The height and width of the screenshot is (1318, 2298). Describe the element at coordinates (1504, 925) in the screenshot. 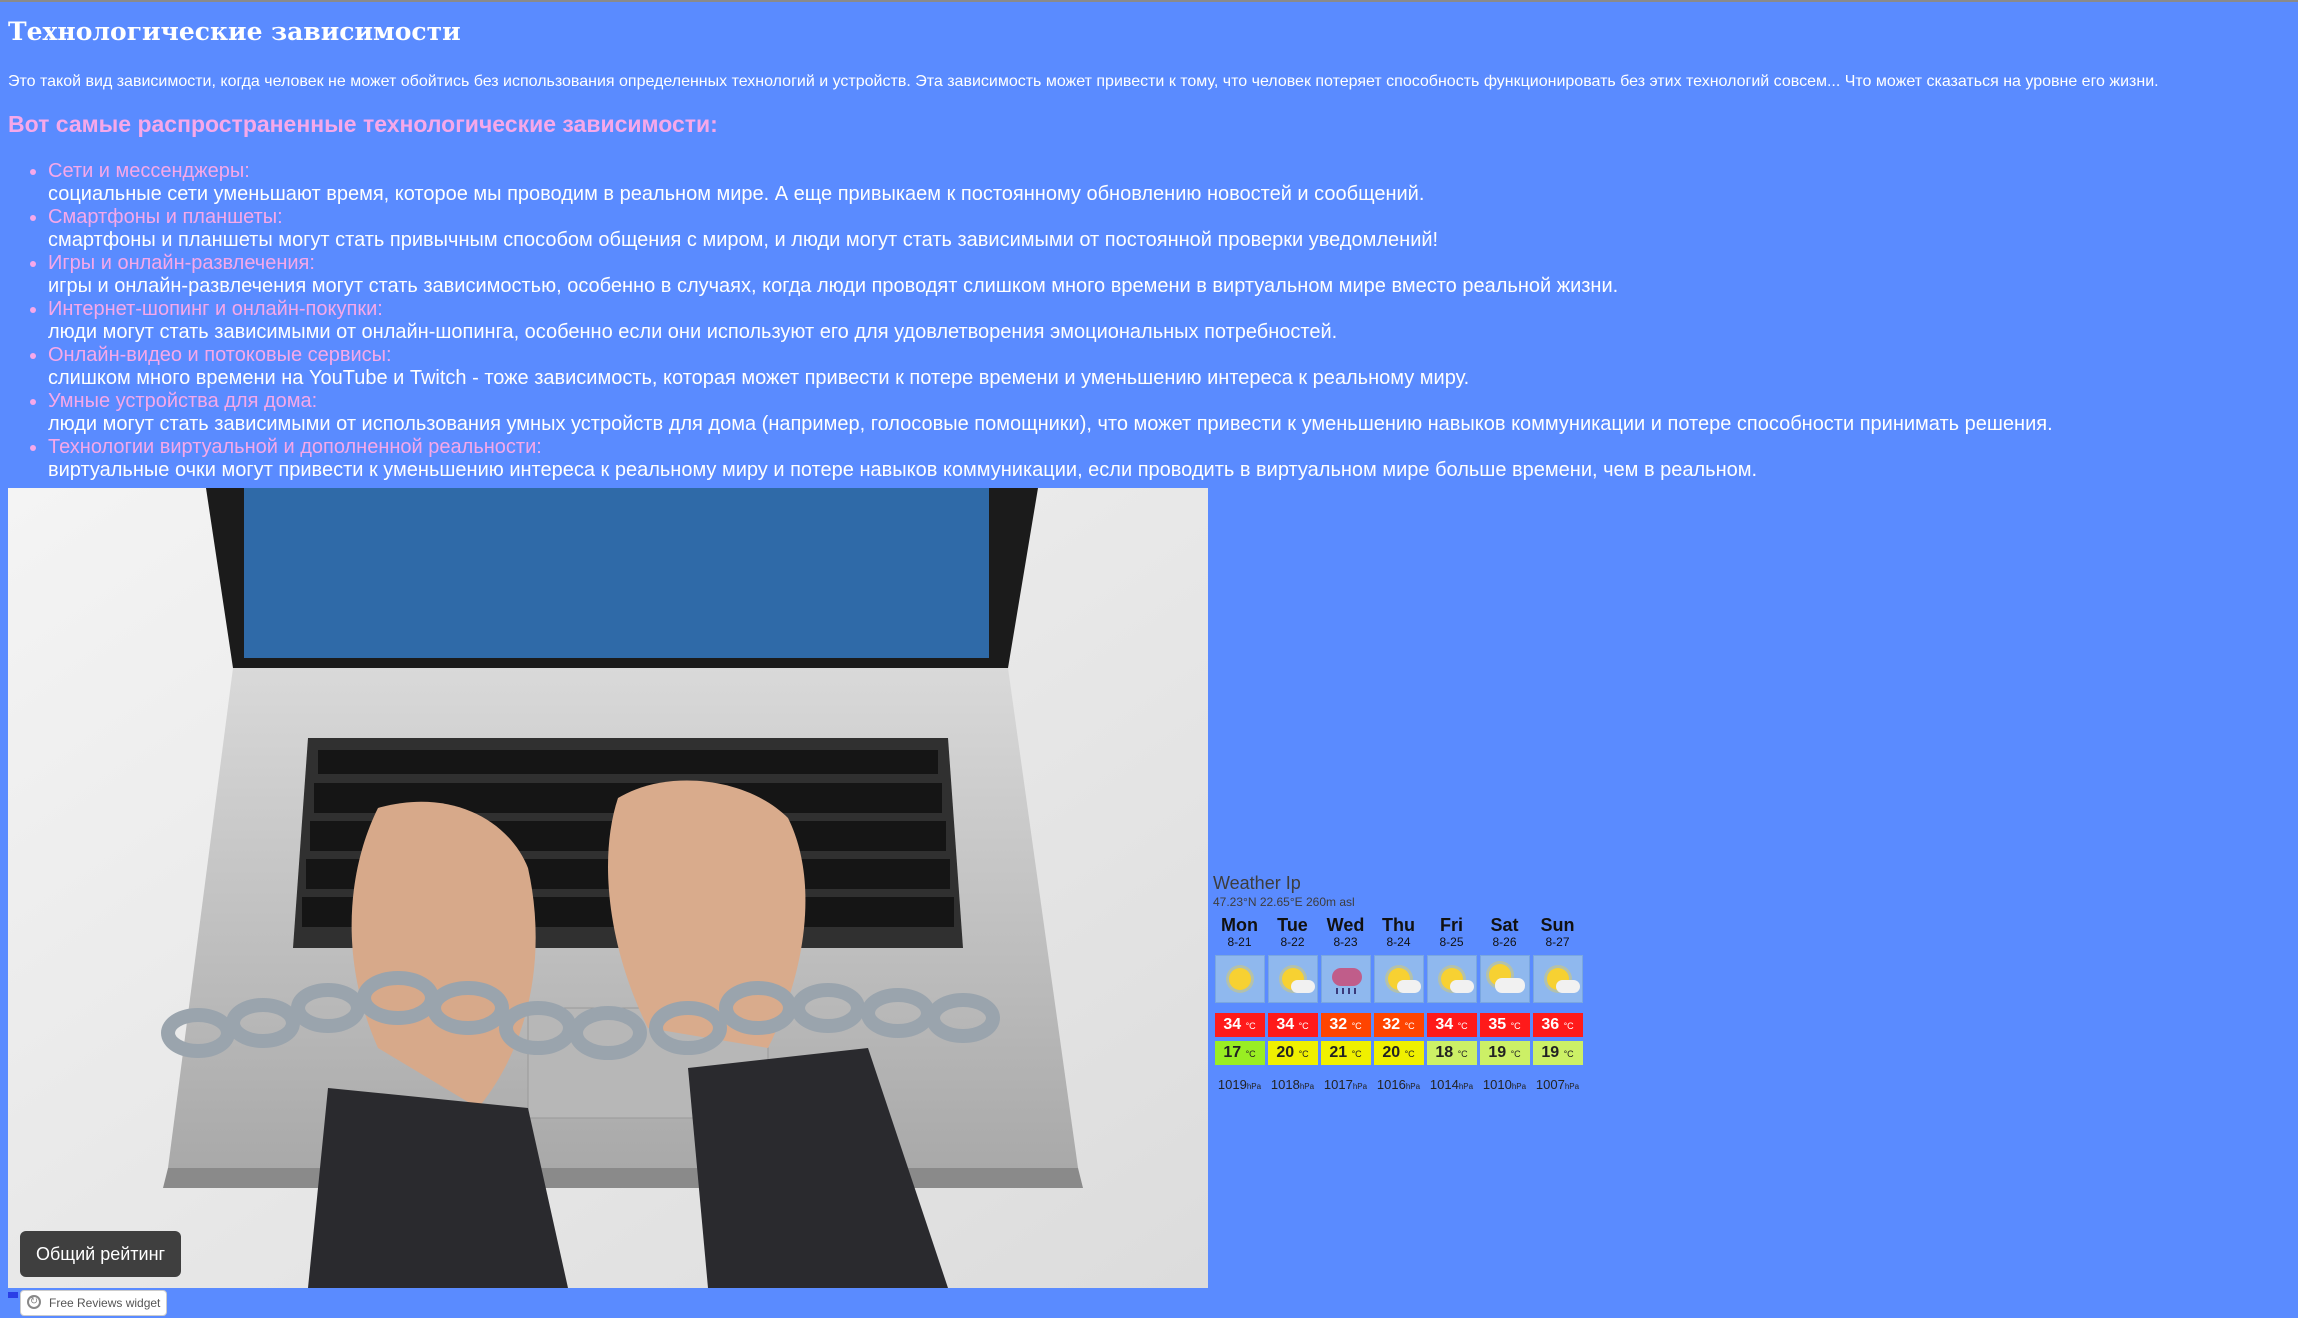

I see `weather-day-name: Sat` at that location.